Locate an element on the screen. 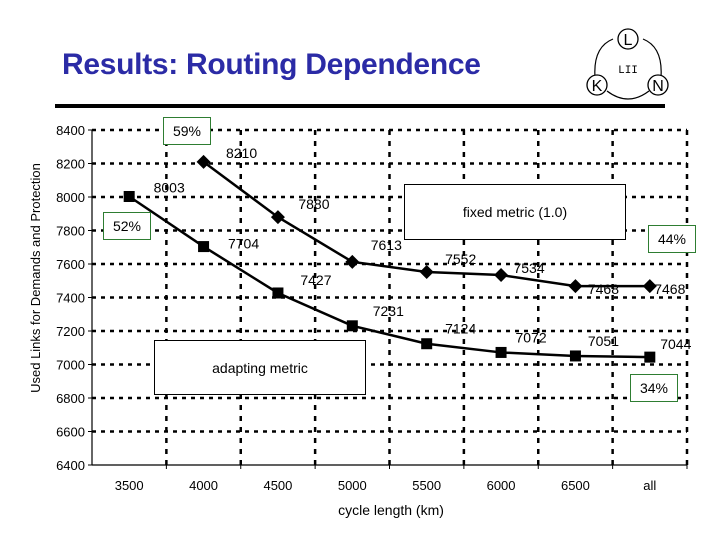 The height and width of the screenshot is (540, 720). y-tick-label: 6800 is located at coordinates (70, 398).